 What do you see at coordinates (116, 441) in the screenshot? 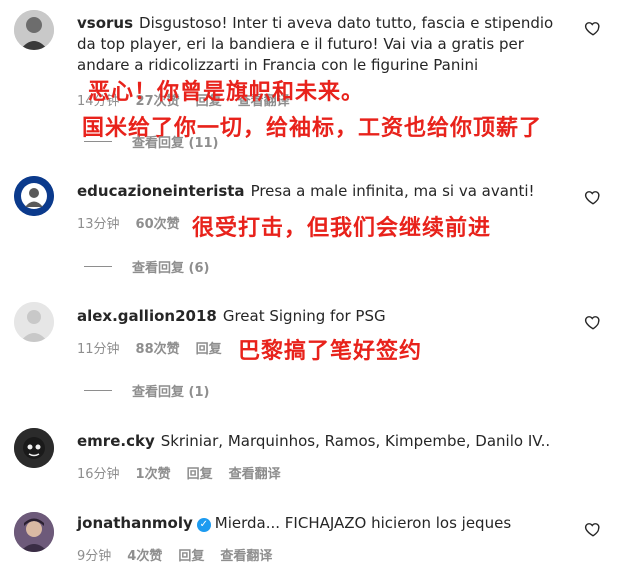
I see `username: emre.cky` at bounding box center [116, 441].